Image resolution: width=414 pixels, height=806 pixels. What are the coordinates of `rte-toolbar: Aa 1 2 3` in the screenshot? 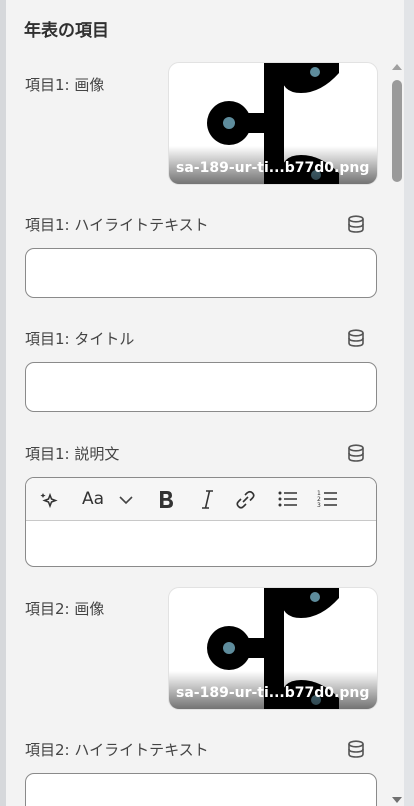 It's located at (201, 499).